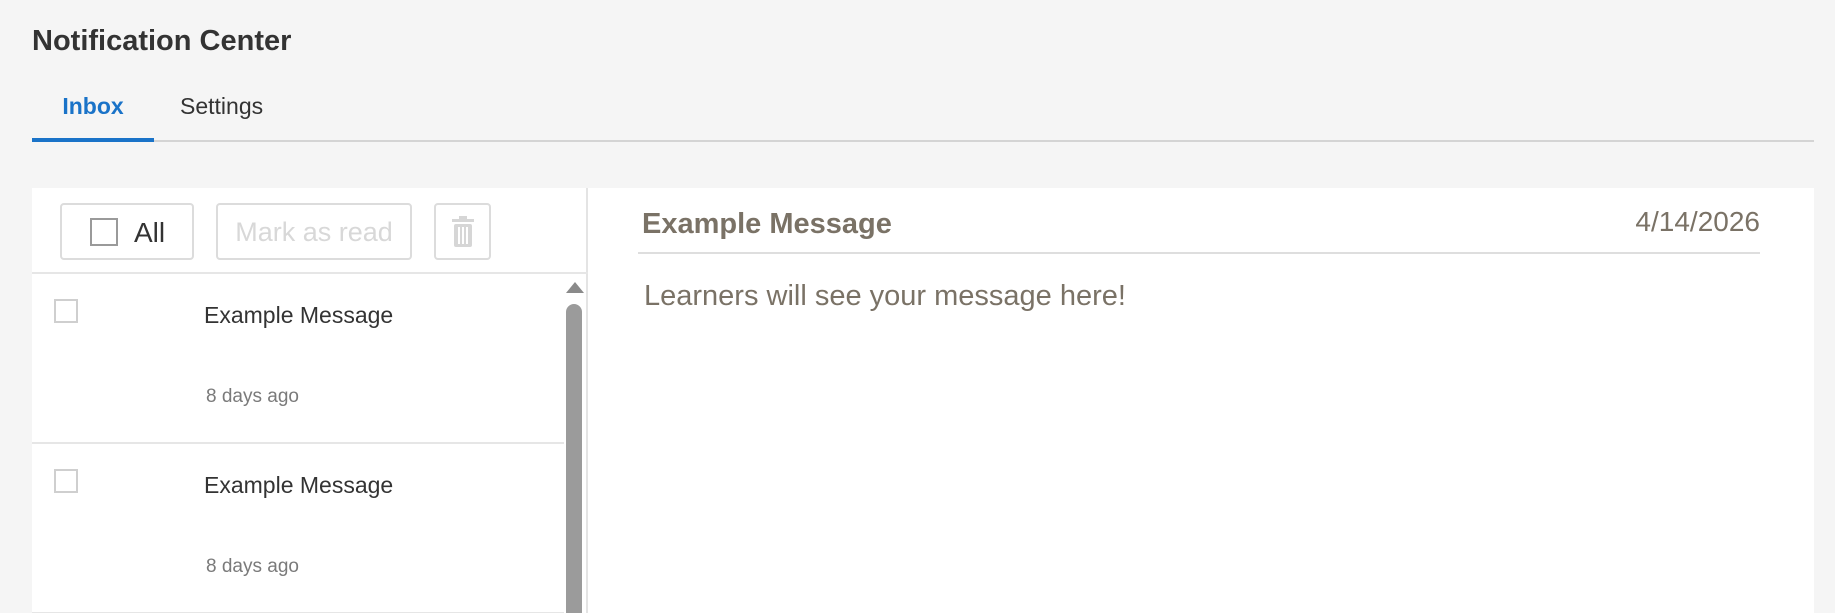  What do you see at coordinates (574, 458) in the screenshot?
I see `scrollbar-thumb` at bounding box center [574, 458].